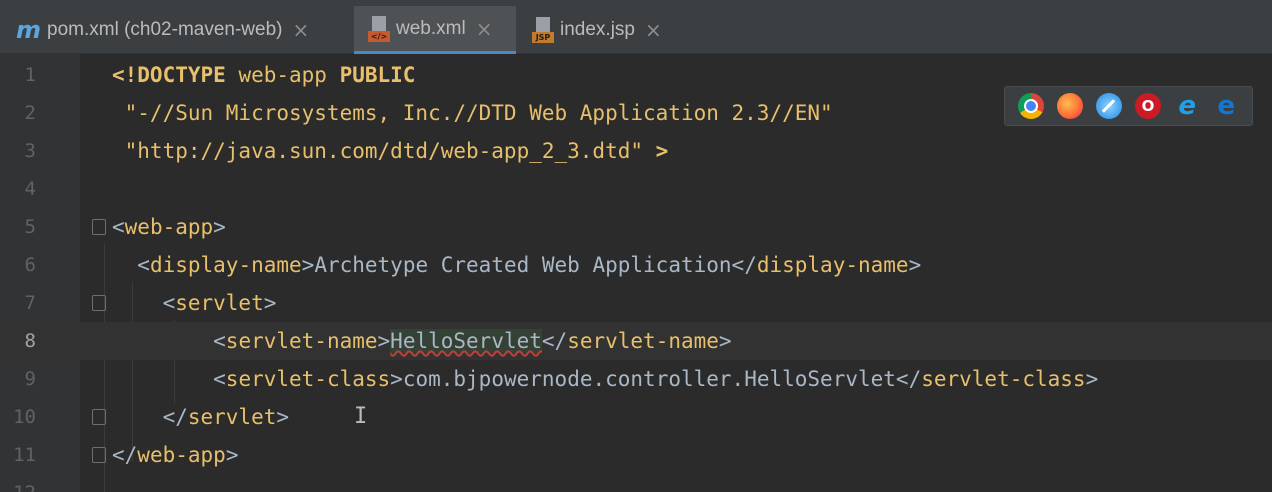 The height and width of the screenshot is (492, 1272). I want to click on line-number: 5, so click(30, 227).